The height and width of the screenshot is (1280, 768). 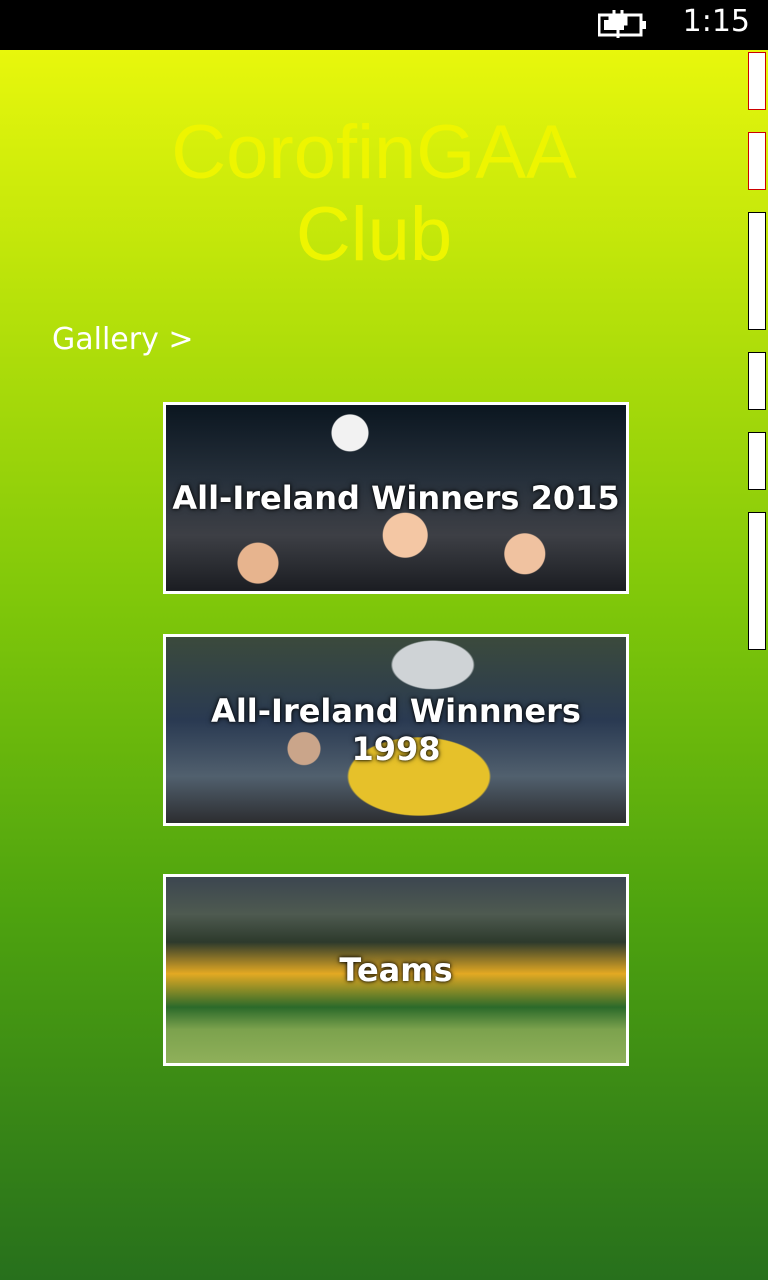 What do you see at coordinates (374, 234) in the screenshot?
I see `title-line-2: Club` at bounding box center [374, 234].